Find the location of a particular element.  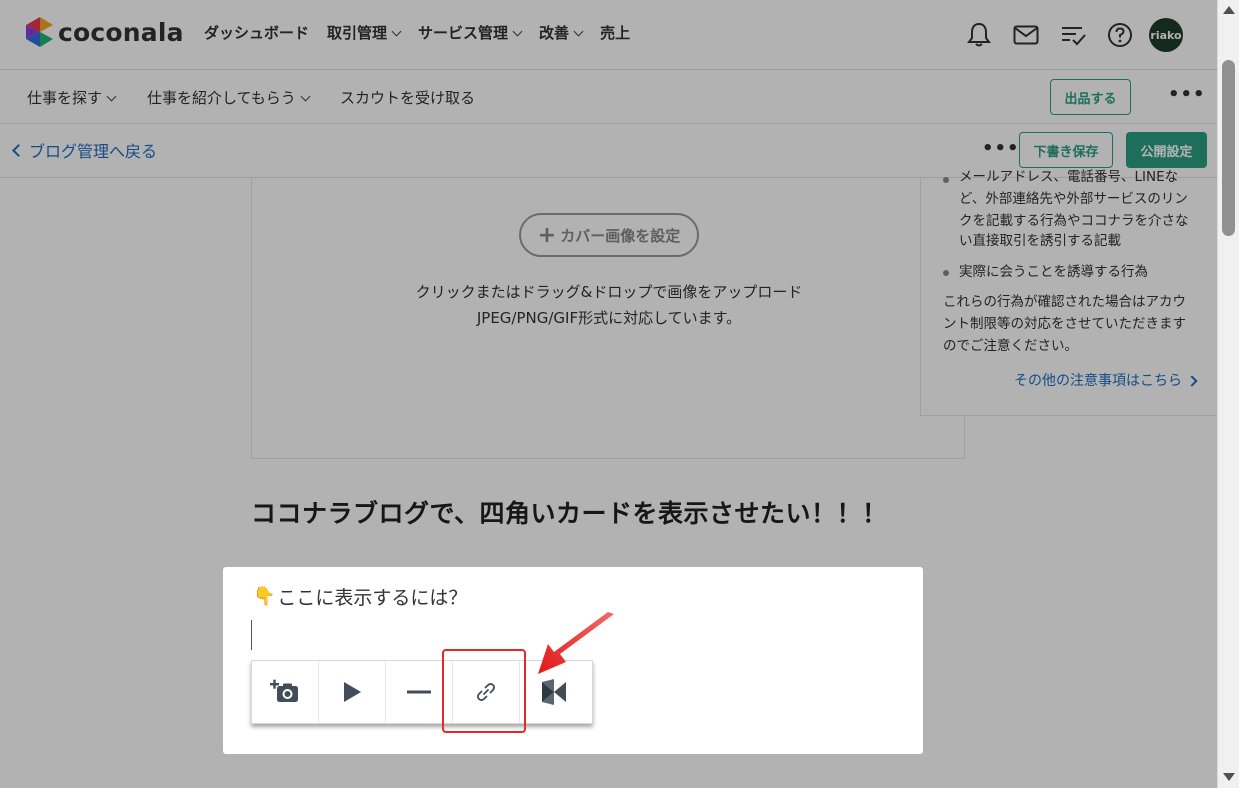

mail-icon is located at coordinates (1026, 35).